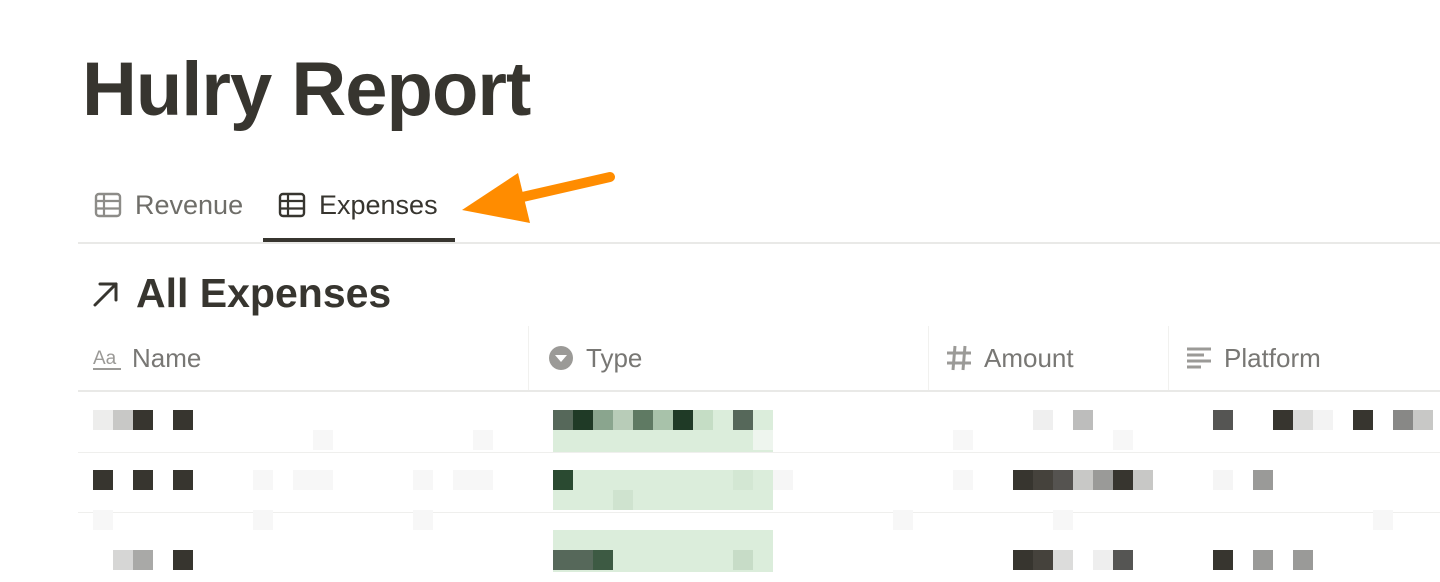  Describe the element at coordinates (959, 358) in the screenshot. I see `number-property-icon` at that location.